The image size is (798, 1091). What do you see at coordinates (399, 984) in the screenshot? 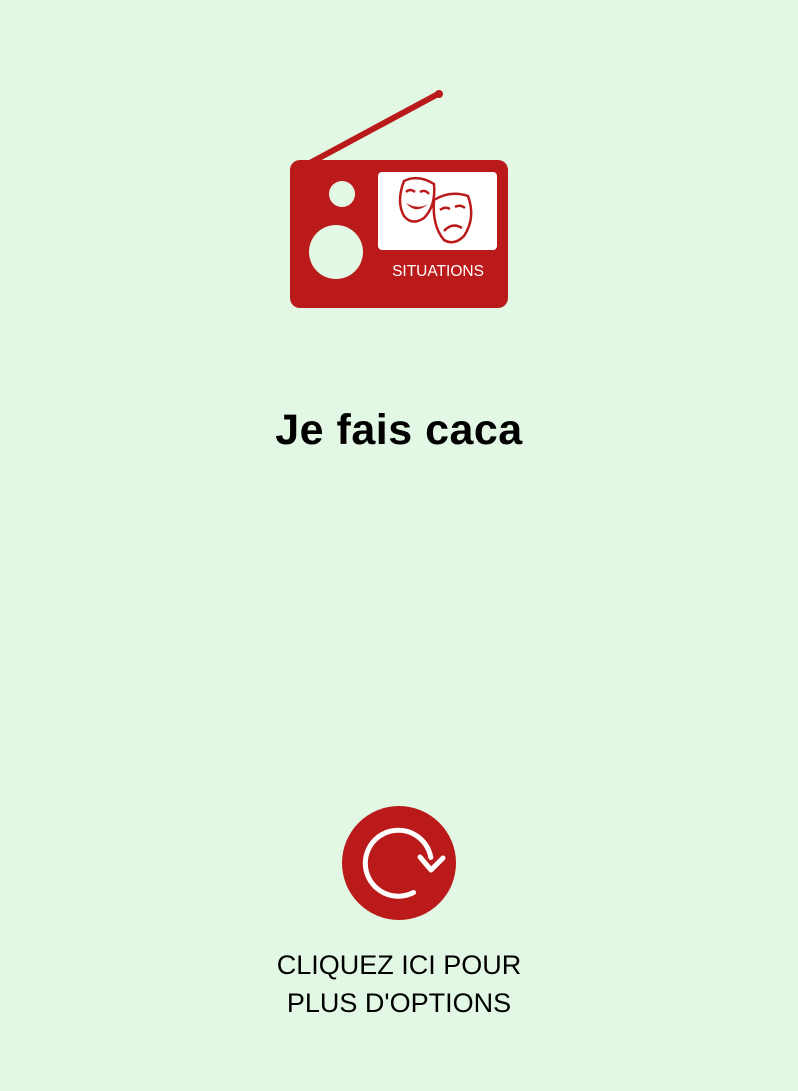
I see `more-options-link: CLIQUEZ ICI POUR PLUS D'OPTIONS` at bounding box center [399, 984].